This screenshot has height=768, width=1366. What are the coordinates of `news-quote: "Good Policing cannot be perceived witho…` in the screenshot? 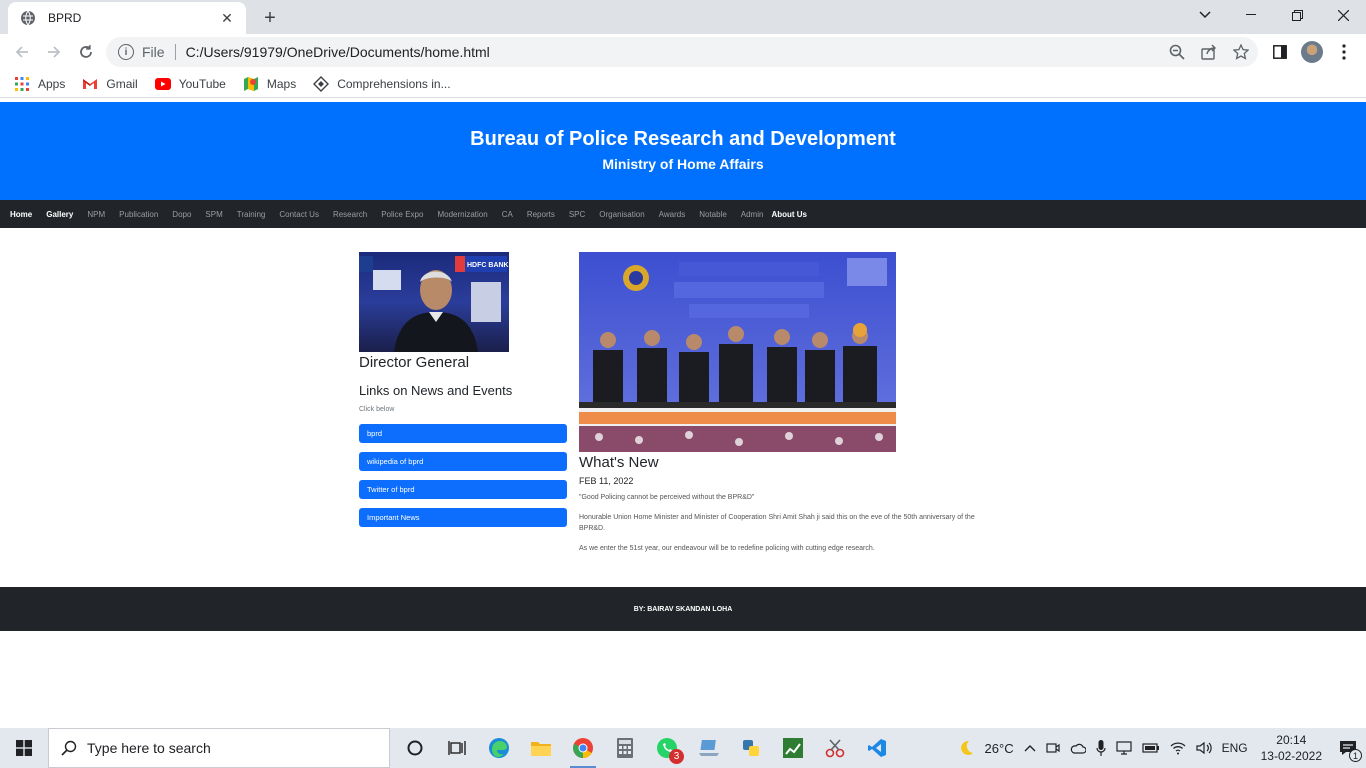 It's located at (667, 497).